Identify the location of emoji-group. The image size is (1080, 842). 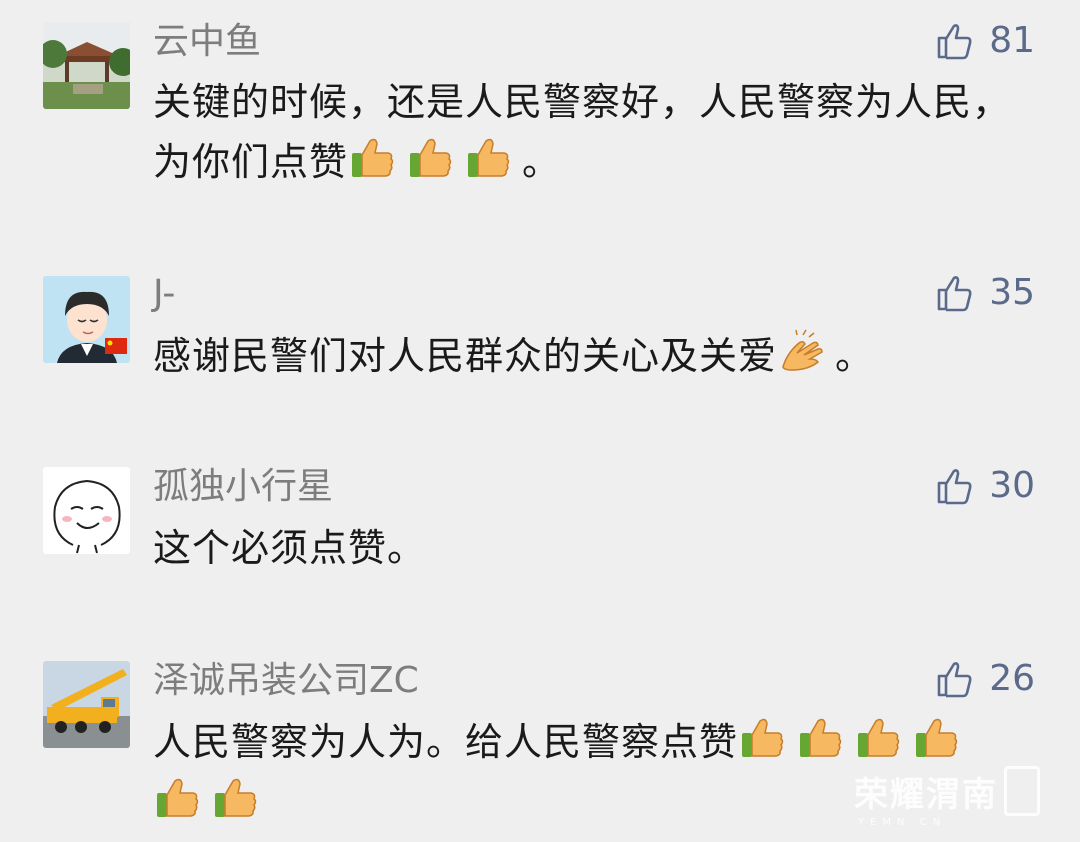
(435, 161).